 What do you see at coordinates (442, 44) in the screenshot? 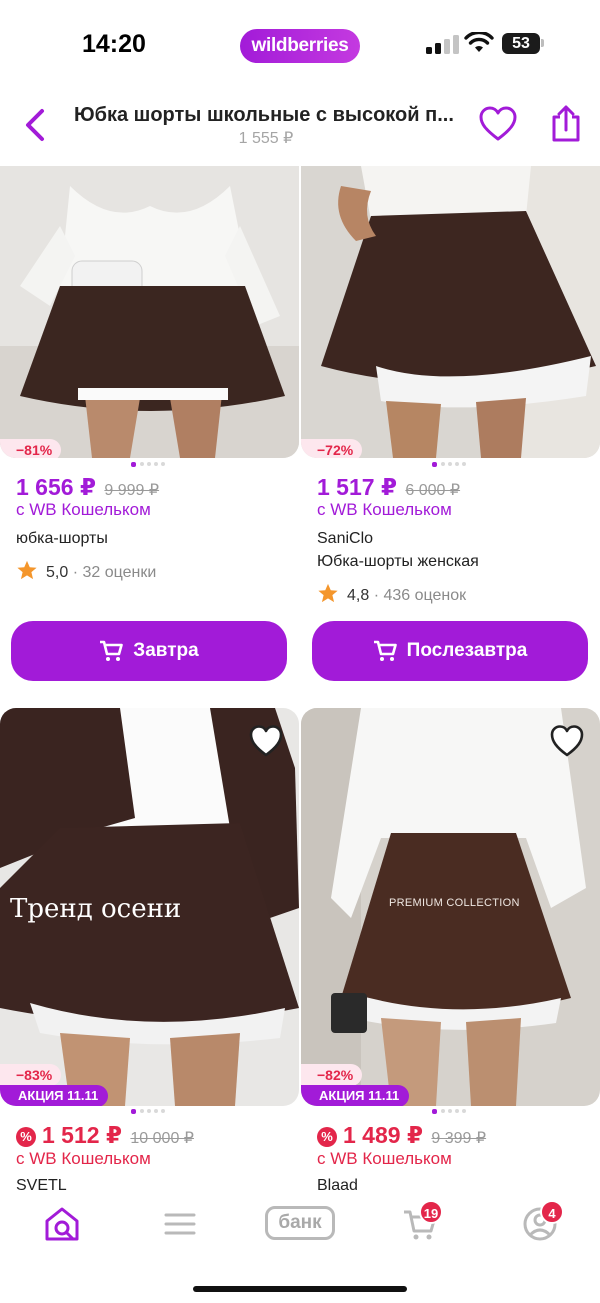
I see `signal-icon` at bounding box center [442, 44].